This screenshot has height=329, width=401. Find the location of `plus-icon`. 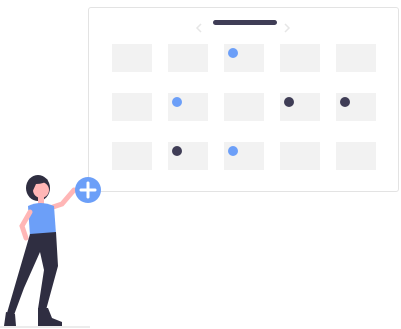

plus-icon is located at coordinates (88, 190).